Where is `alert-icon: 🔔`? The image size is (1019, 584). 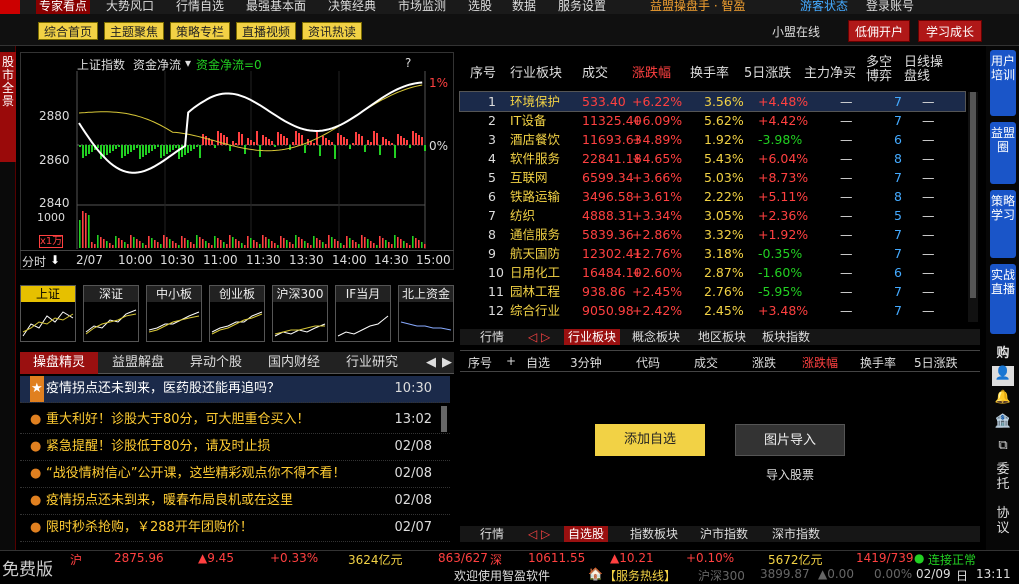 alert-icon: 🔔 is located at coordinates (1003, 400).